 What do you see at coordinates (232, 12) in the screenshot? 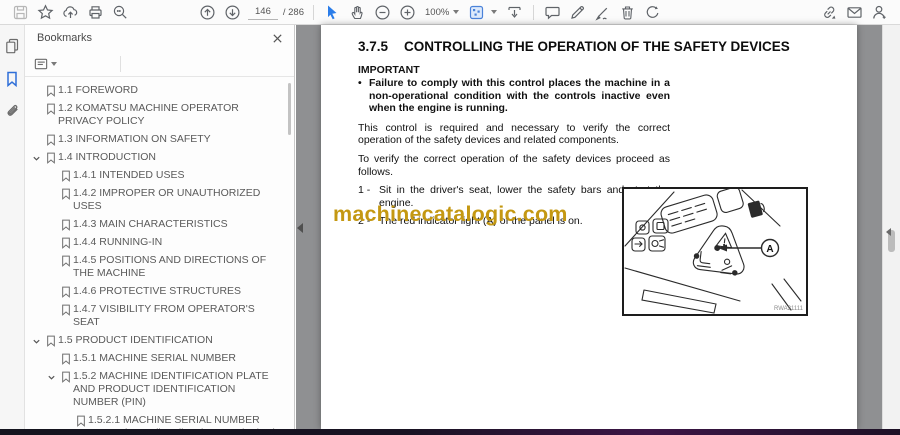
I see `page-down-icon` at bounding box center [232, 12].